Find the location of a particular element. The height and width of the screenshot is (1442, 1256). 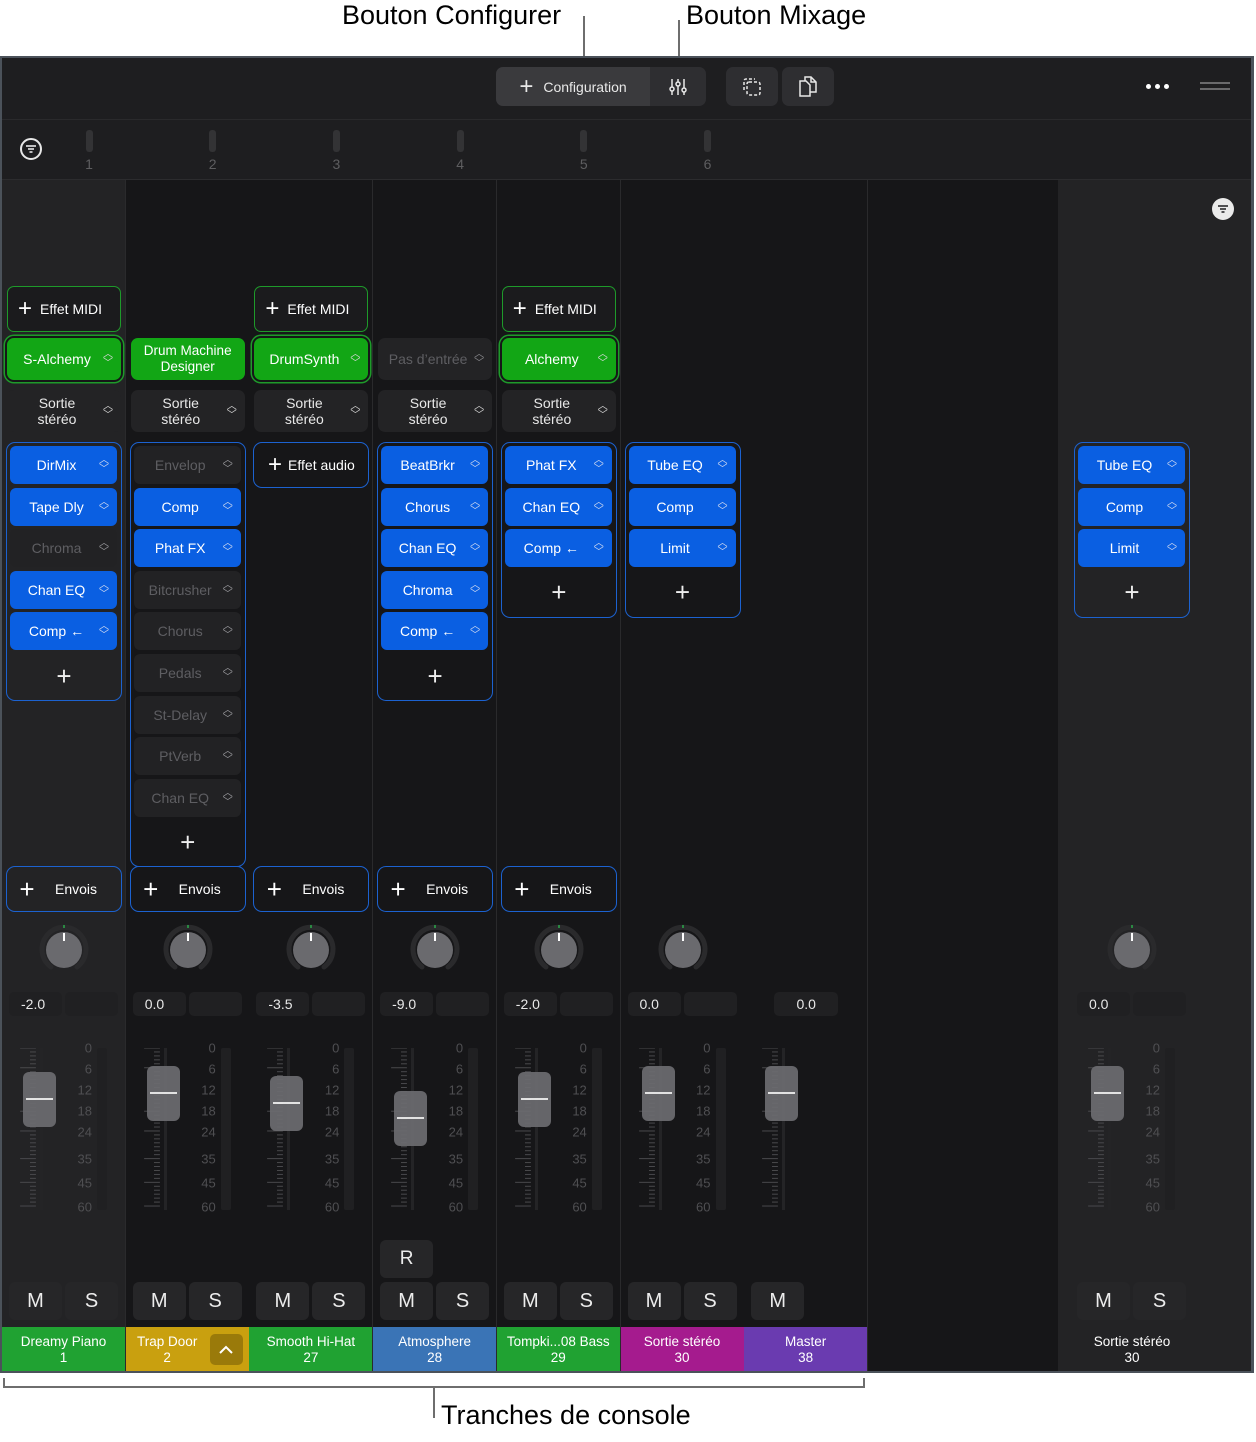

select-button is located at coordinates (752, 86).